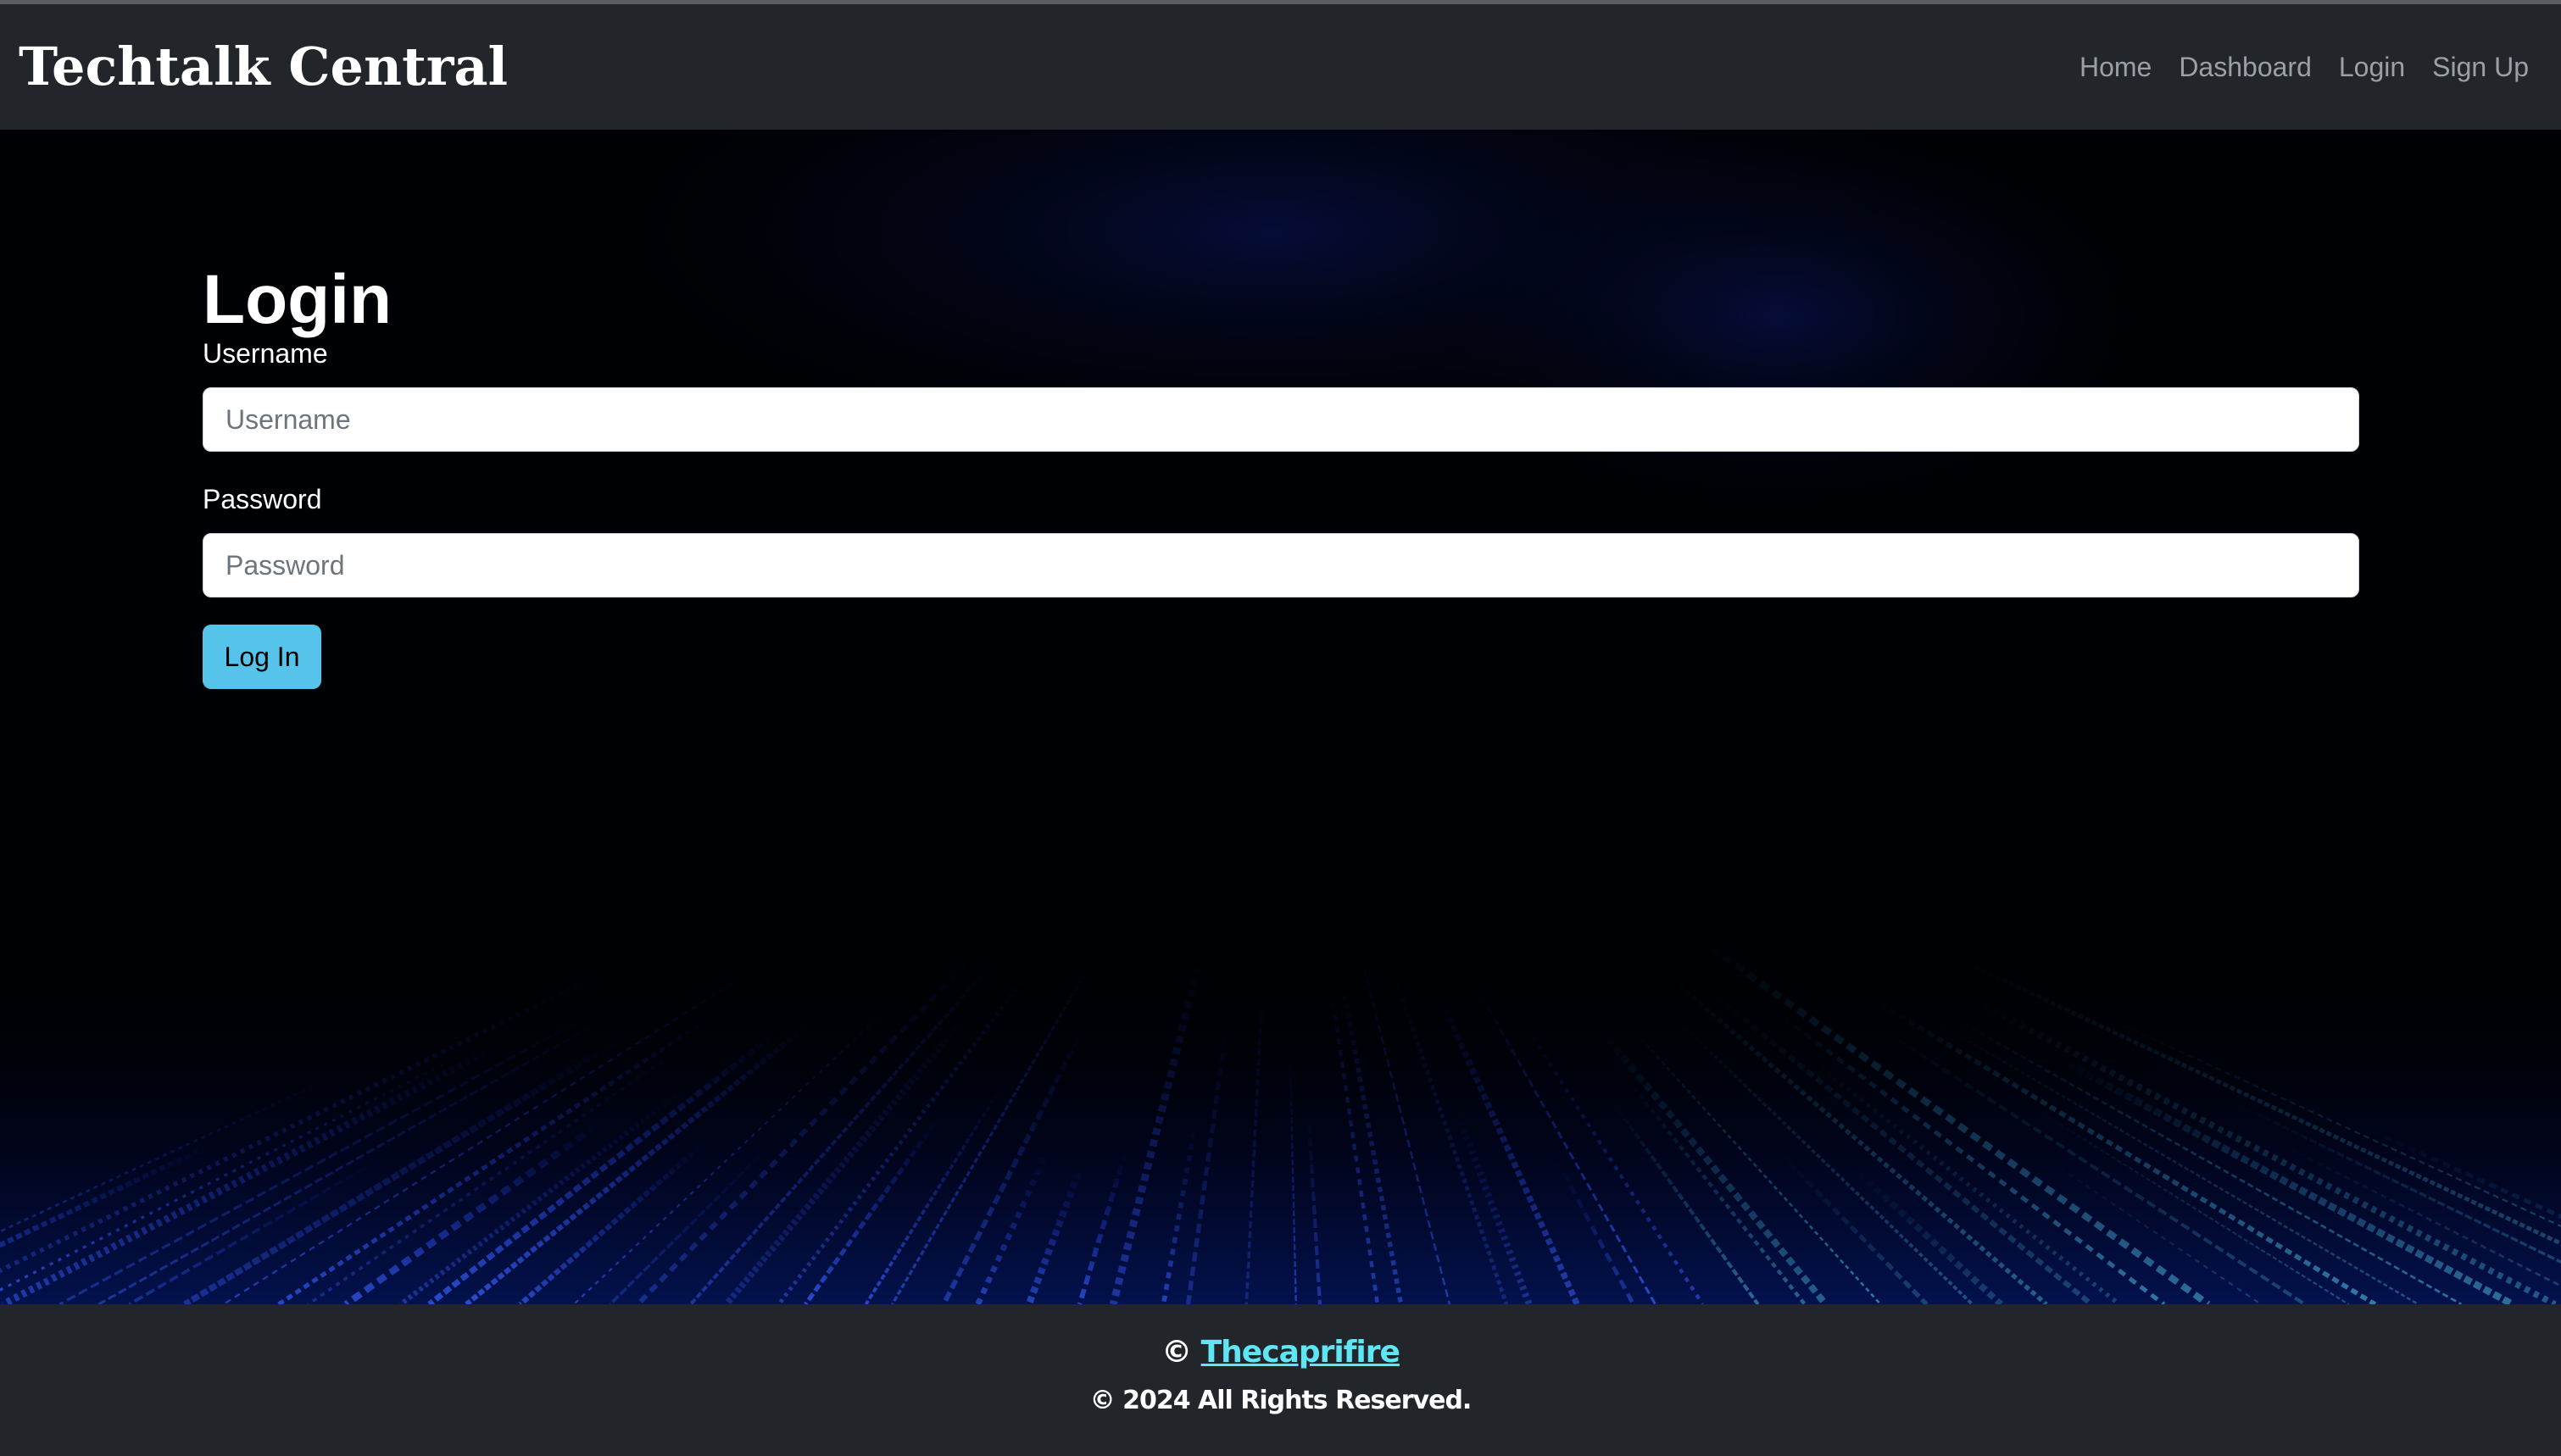  I want to click on page-title: Login, so click(298, 299).